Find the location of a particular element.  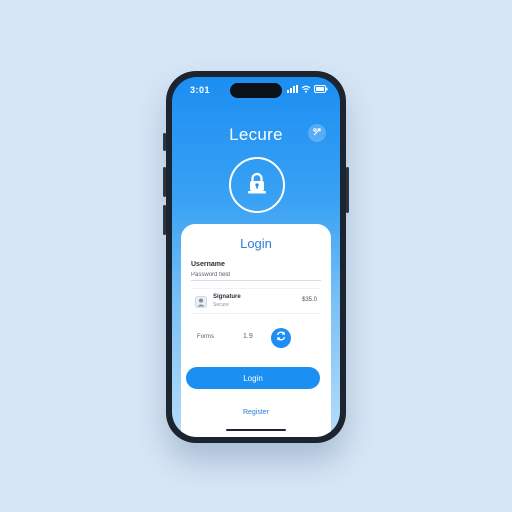

settings-button is located at coordinates (317, 133).